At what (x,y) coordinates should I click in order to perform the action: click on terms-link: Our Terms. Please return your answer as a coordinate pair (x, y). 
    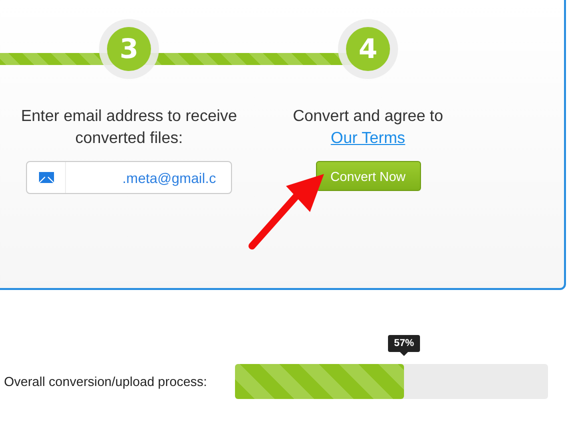
    Looking at the image, I should click on (368, 139).